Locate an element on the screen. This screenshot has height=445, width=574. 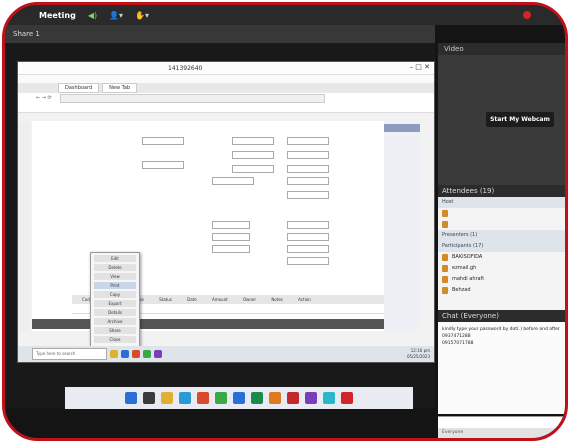
tab-new: New Tab is located at coordinates (120, 88).